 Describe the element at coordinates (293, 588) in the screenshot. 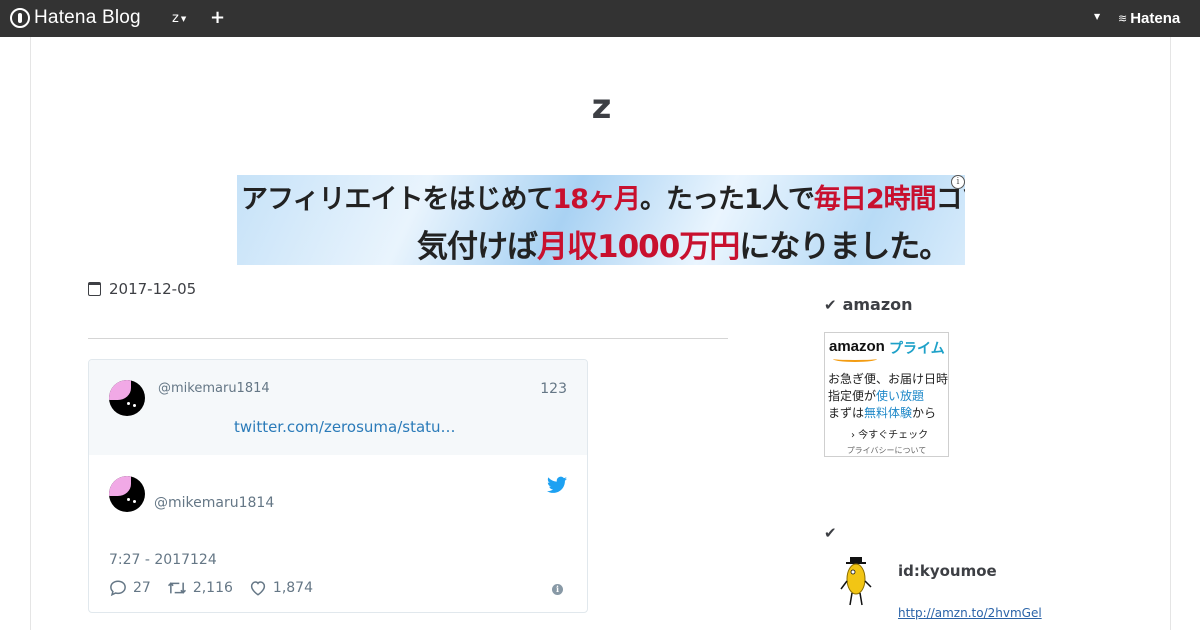

I see `like-count: 1,874` at that location.